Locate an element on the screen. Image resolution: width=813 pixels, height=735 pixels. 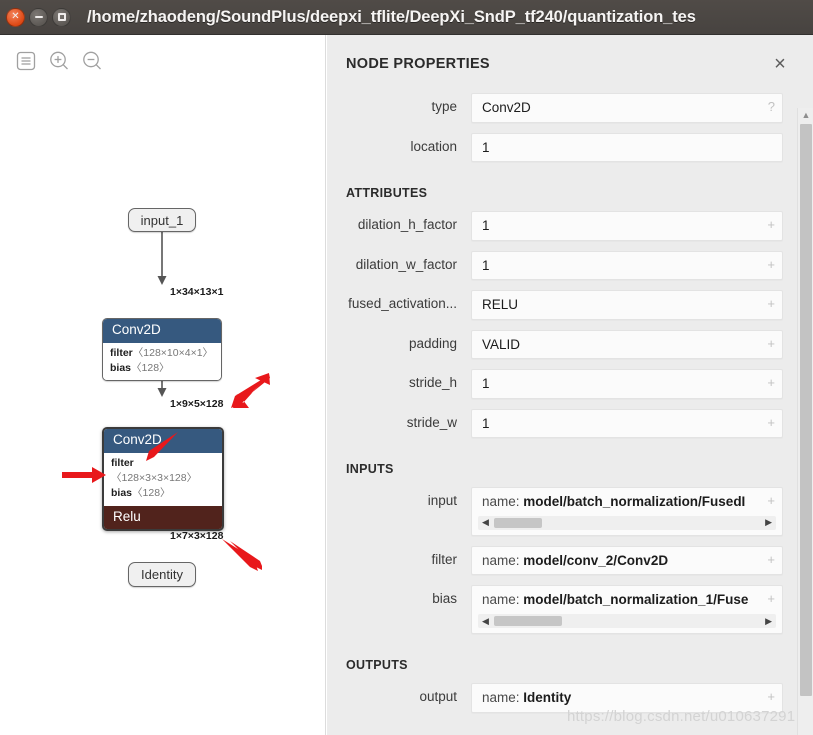
field-row-location: location 1 is located at coordinates (562, 147).